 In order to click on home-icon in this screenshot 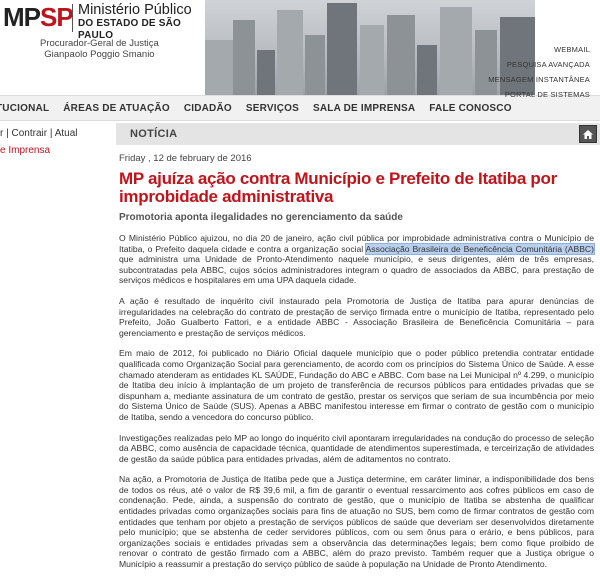, I will do `click(588, 134)`.